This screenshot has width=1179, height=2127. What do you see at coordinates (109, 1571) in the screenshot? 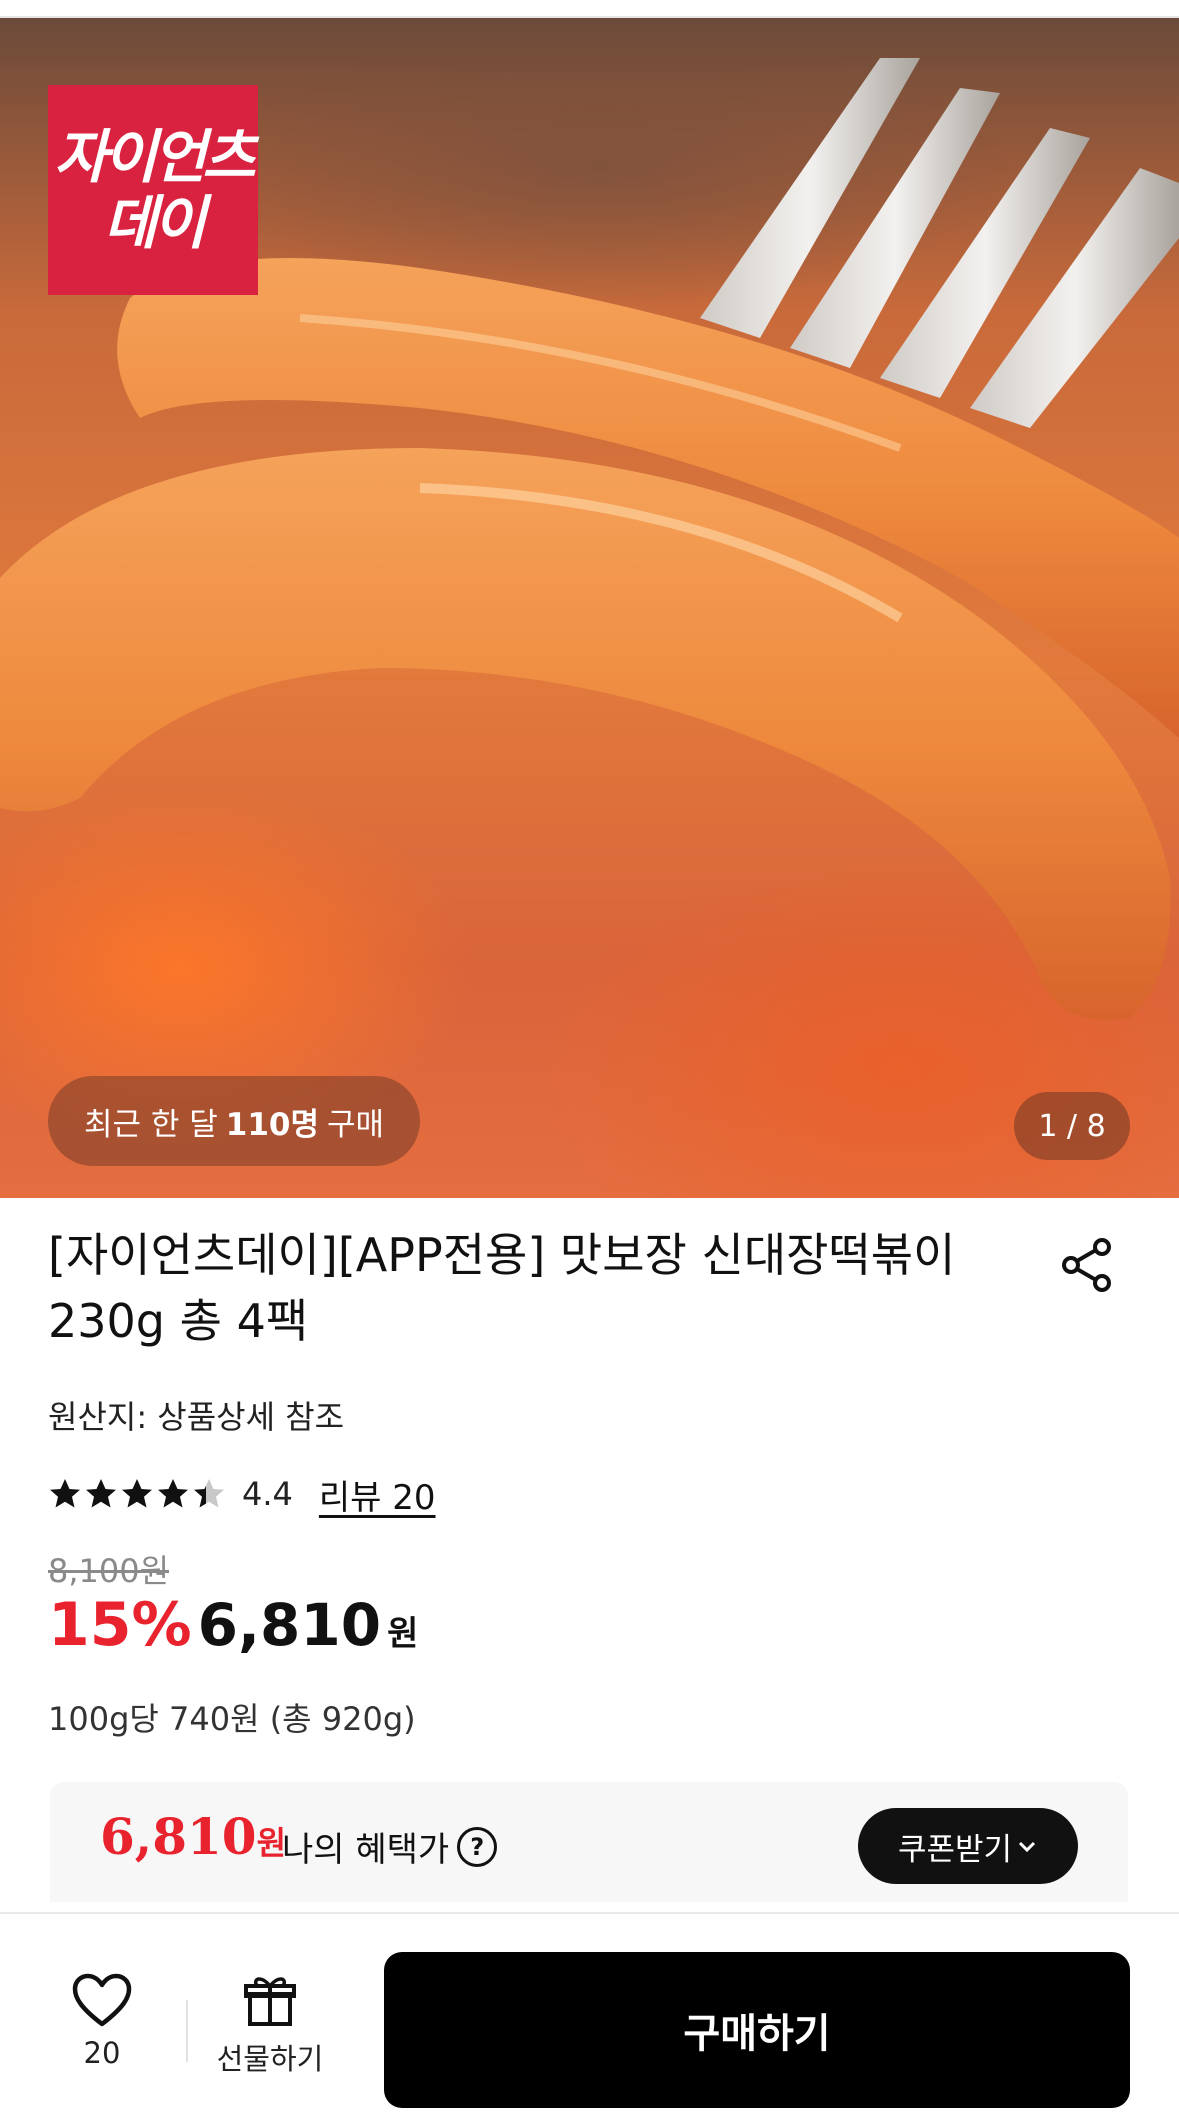
I see `original-price: 8,100원` at bounding box center [109, 1571].